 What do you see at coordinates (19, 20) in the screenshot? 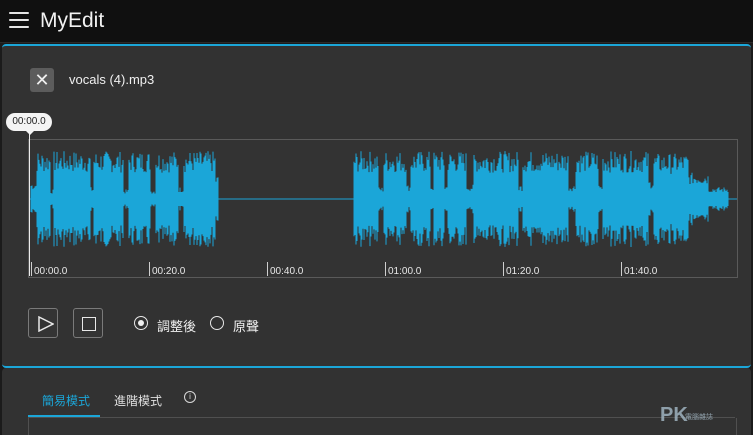
I see `menu-icon` at bounding box center [19, 20].